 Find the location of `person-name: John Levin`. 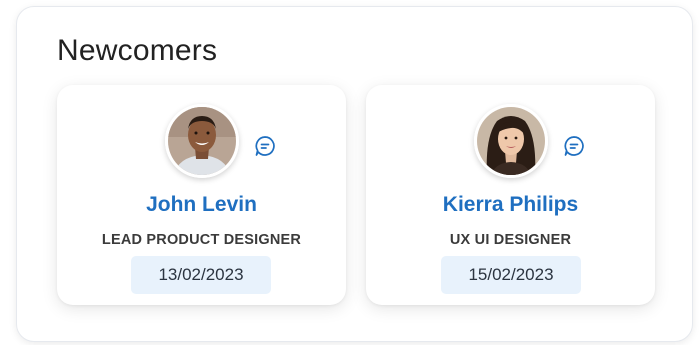

person-name: John Levin is located at coordinates (201, 205).